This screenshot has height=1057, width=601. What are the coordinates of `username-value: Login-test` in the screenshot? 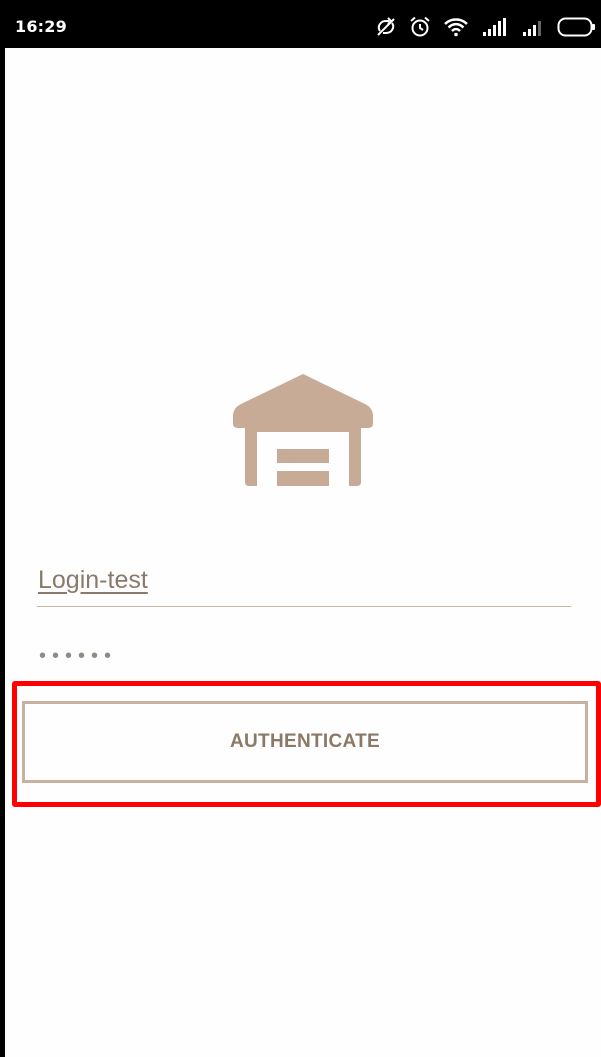 It's located at (93, 580).